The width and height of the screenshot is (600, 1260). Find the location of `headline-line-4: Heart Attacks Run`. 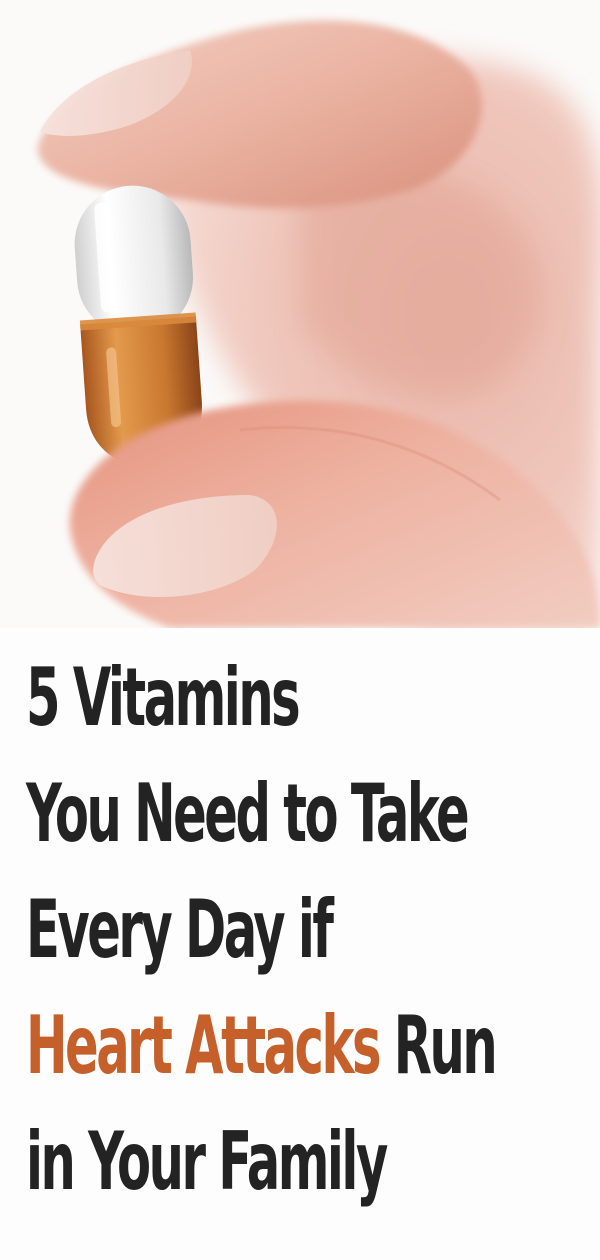

headline-line-4: Heart Attacks Run is located at coordinates (262, 1046).